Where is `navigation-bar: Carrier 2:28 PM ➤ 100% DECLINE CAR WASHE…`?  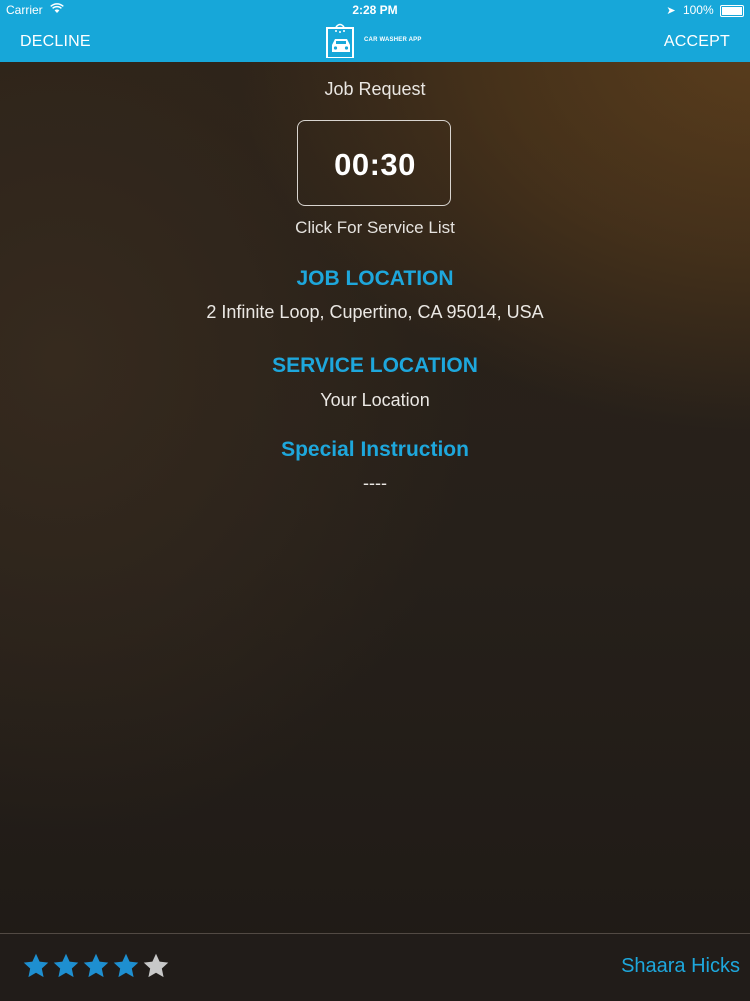 navigation-bar: Carrier 2:28 PM ➤ 100% DECLINE CAR WASHE… is located at coordinates (375, 31).